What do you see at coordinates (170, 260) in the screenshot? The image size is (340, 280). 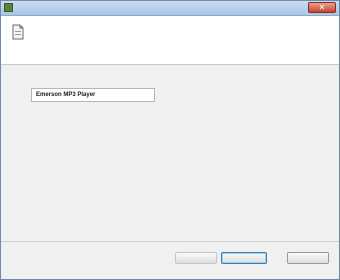 I see `button-bar` at bounding box center [170, 260].